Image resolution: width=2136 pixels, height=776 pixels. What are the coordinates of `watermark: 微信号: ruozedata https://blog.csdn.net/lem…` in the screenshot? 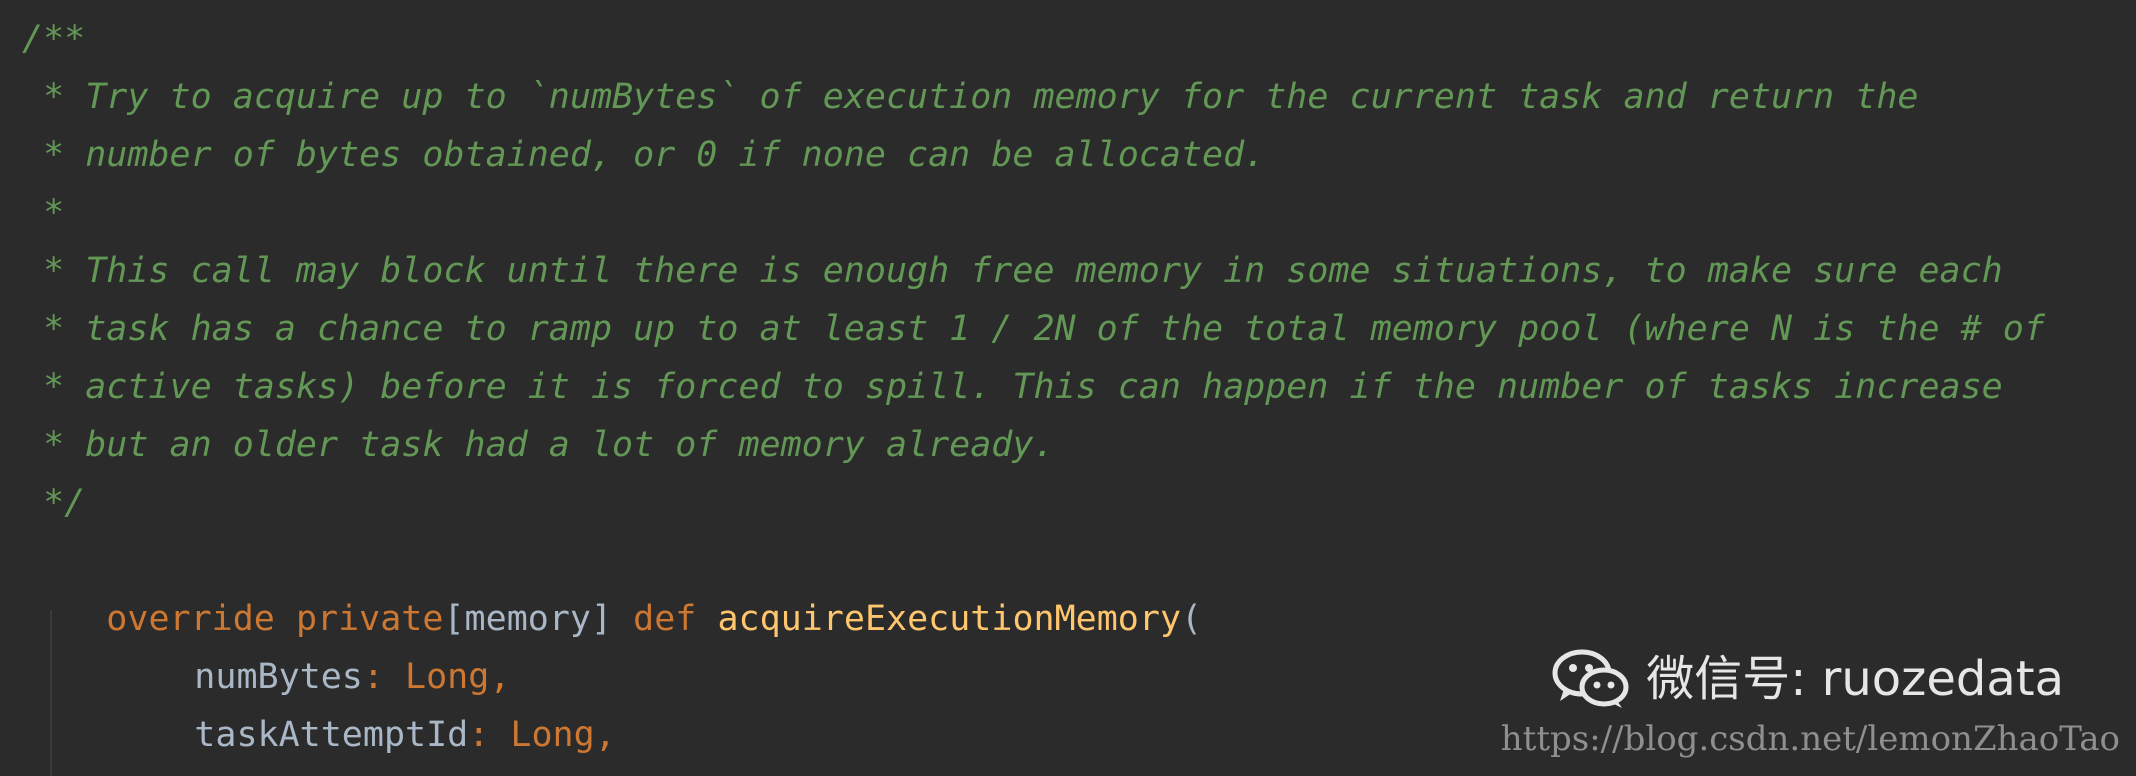 It's located at (1760, 704).